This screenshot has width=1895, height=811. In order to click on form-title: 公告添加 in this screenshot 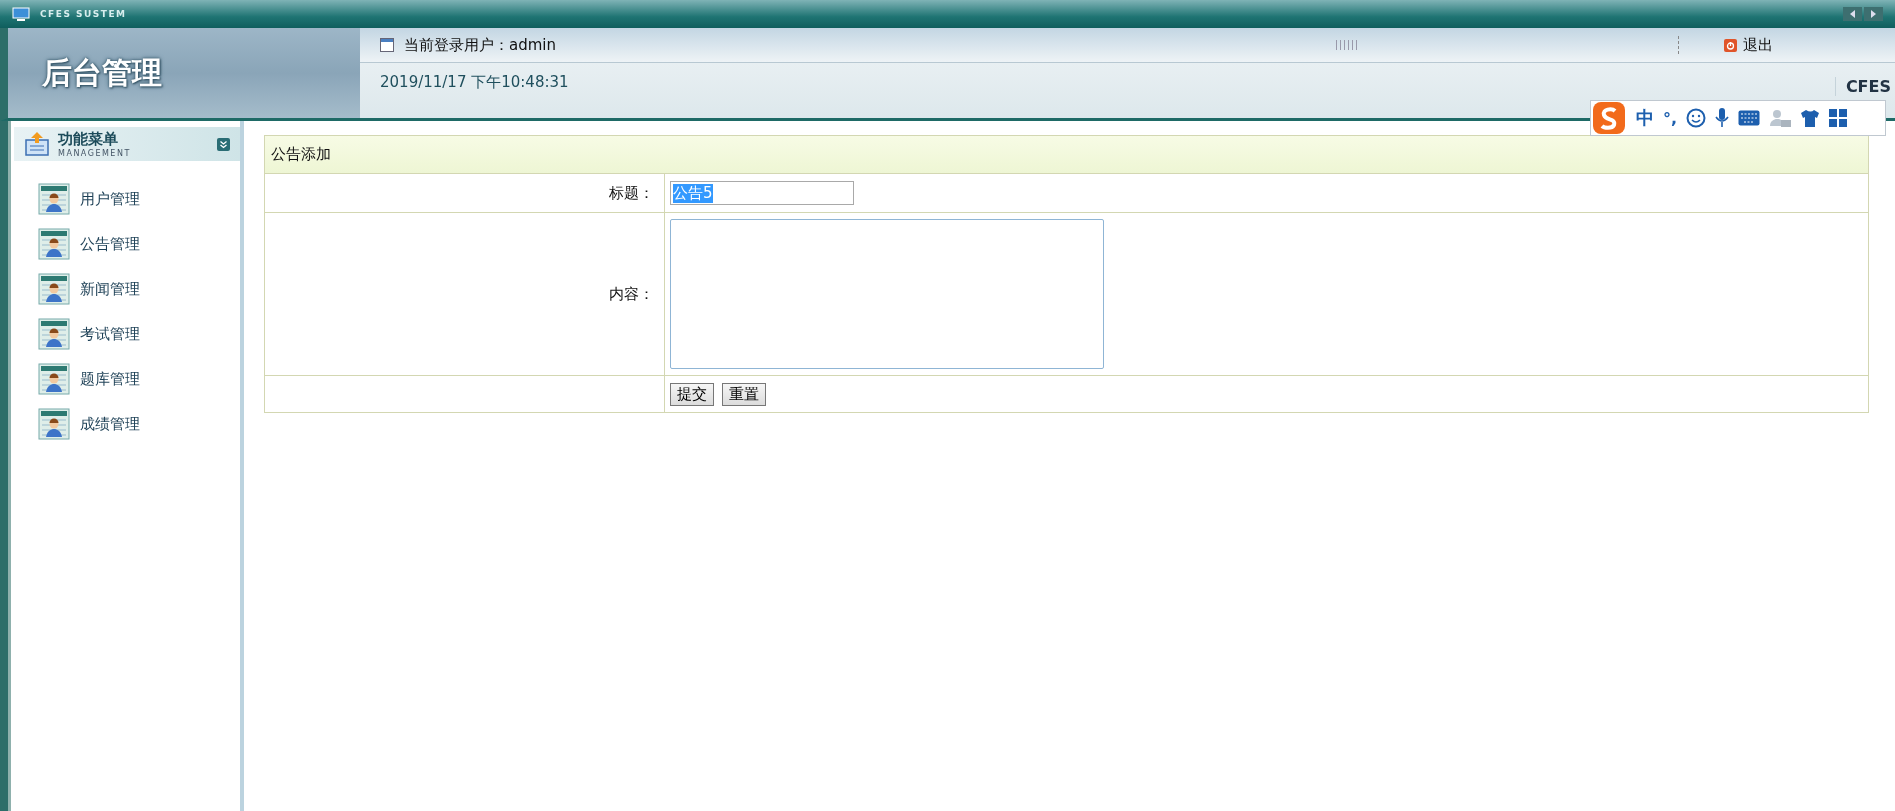, I will do `click(301, 154)`.